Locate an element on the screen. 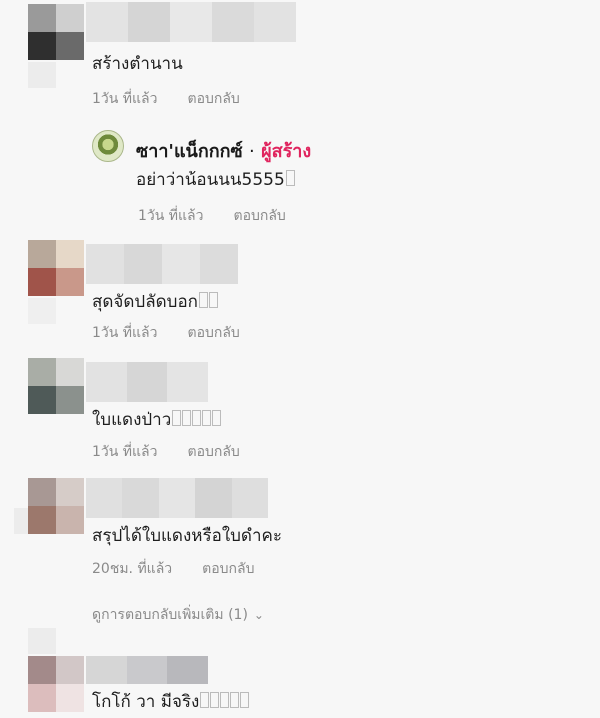 This screenshot has width=600, height=718. creator-badge: ผู้สร้าง is located at coordinates (286, 151).